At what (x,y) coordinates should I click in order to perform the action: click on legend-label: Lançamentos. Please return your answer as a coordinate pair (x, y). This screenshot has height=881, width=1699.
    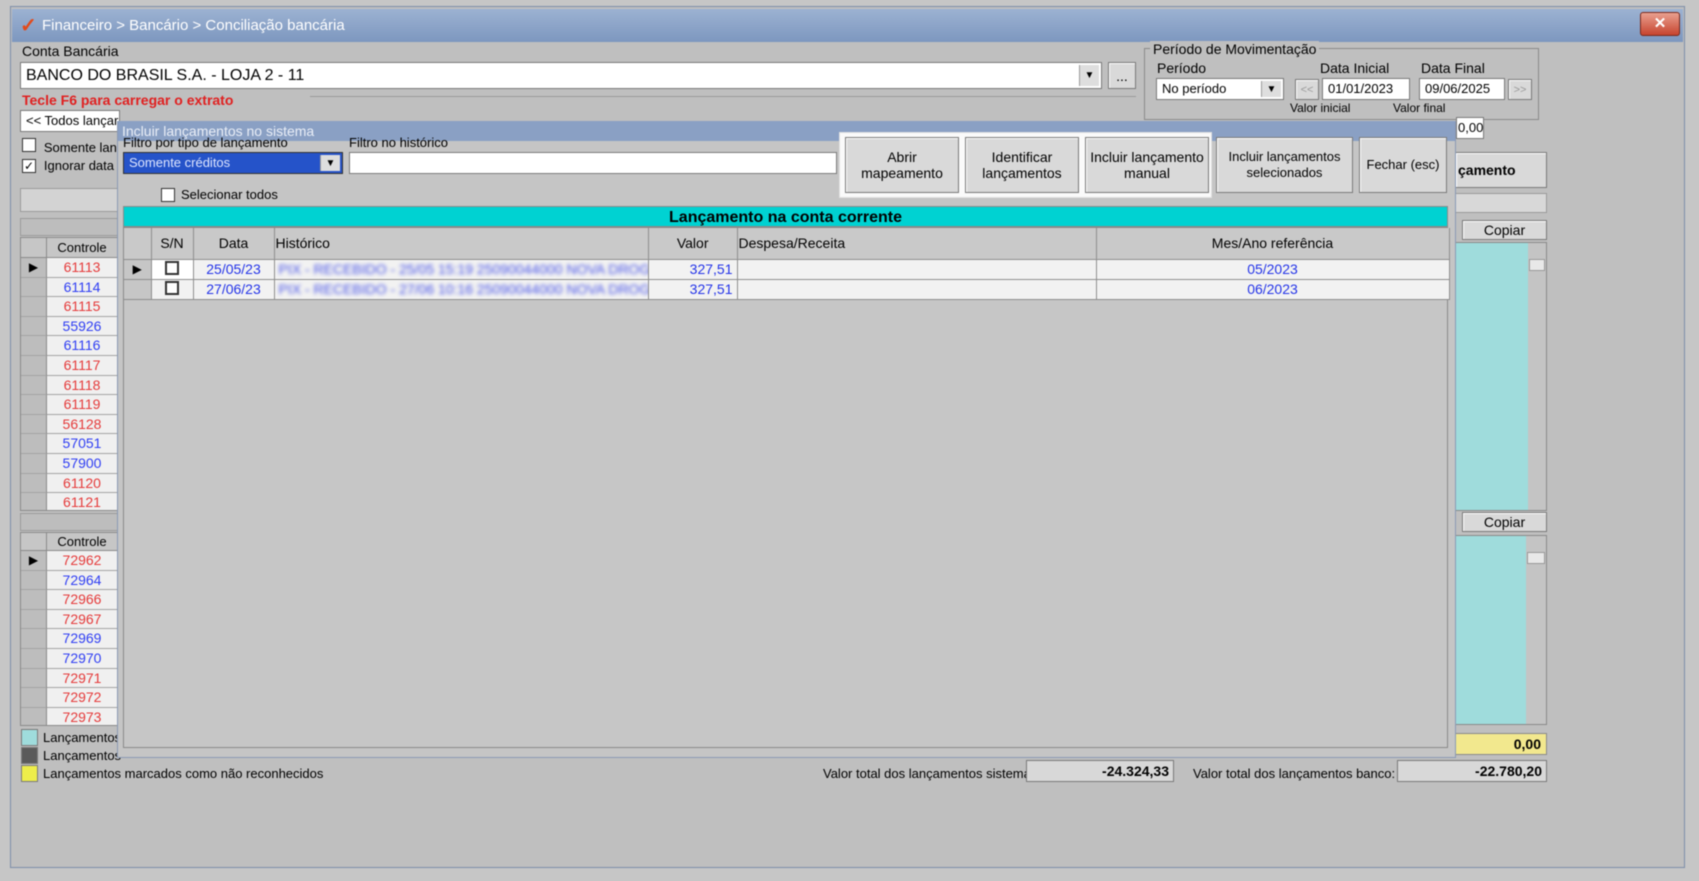
    Looking at the image, I should click on (82, 755).